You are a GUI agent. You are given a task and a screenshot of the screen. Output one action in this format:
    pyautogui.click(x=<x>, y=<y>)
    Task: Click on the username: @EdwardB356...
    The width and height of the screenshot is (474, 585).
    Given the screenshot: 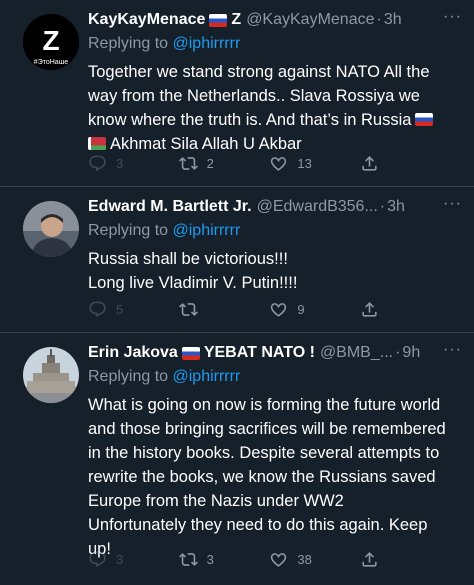 What is the action you would take?
    pyautogui.click(x=317, y=207)
    